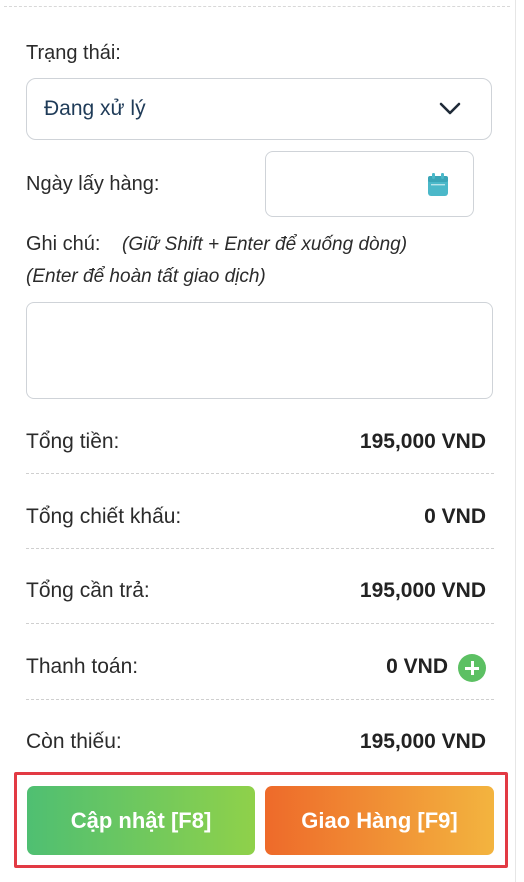  I want to click on calendar-icon, so click(438, 185).